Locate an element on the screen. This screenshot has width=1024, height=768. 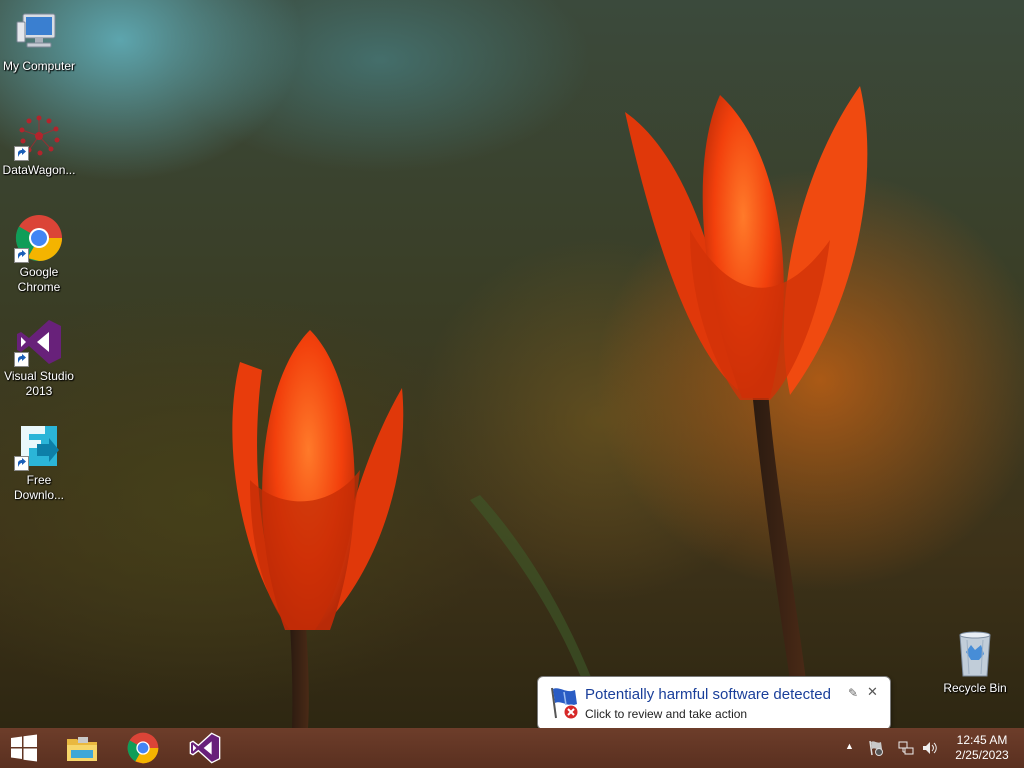
windows-start-icon is located at coordinates (24, 748).